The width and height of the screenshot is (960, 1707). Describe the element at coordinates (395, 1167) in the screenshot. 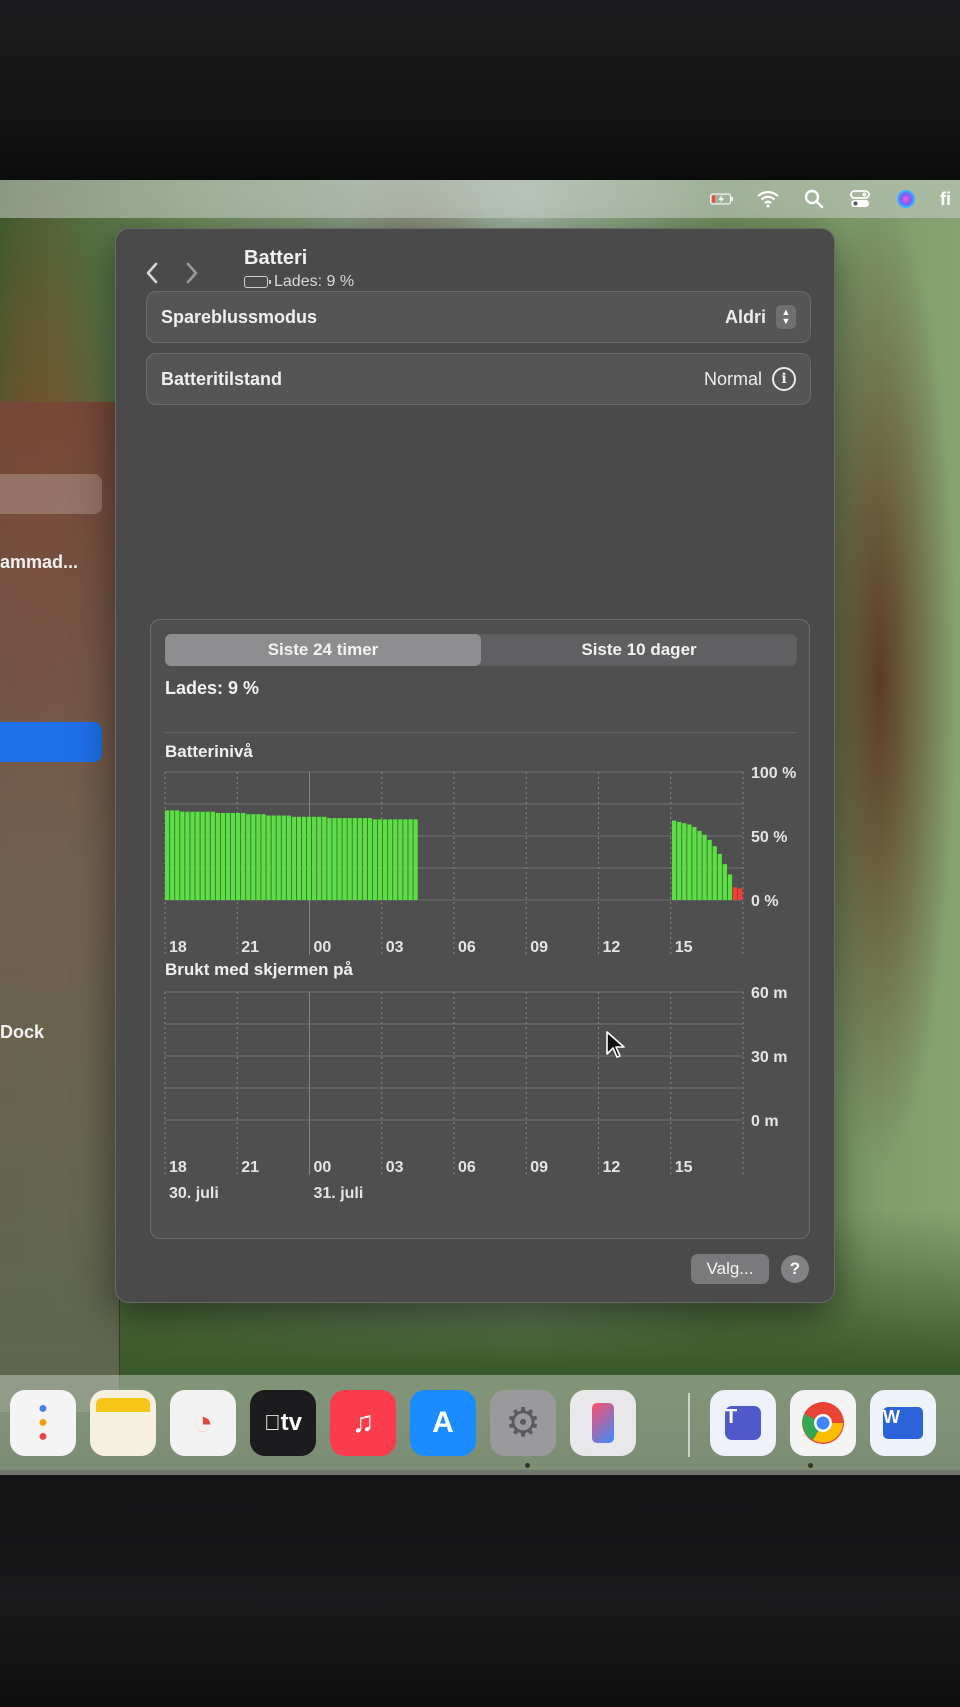

I see `usage-chart-x-tick: 03` at that location.